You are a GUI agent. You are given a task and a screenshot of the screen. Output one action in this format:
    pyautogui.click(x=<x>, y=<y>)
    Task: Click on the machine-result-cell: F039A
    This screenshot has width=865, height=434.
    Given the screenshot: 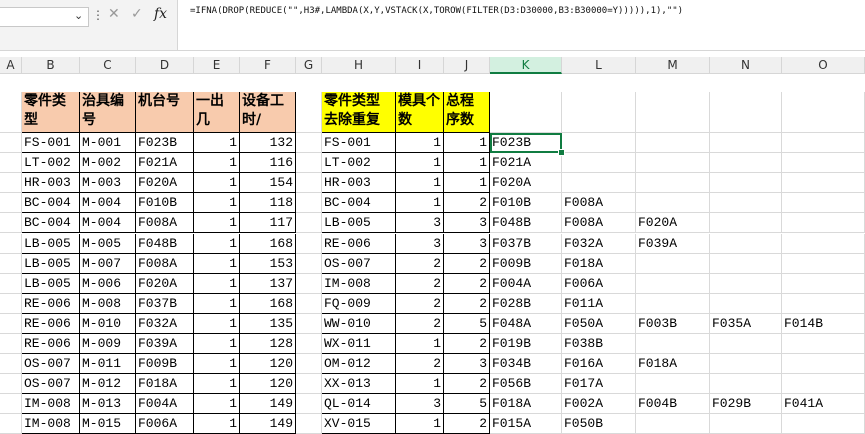 What is the action you would take?
    pyautogui.click(x=673, y=243)
    